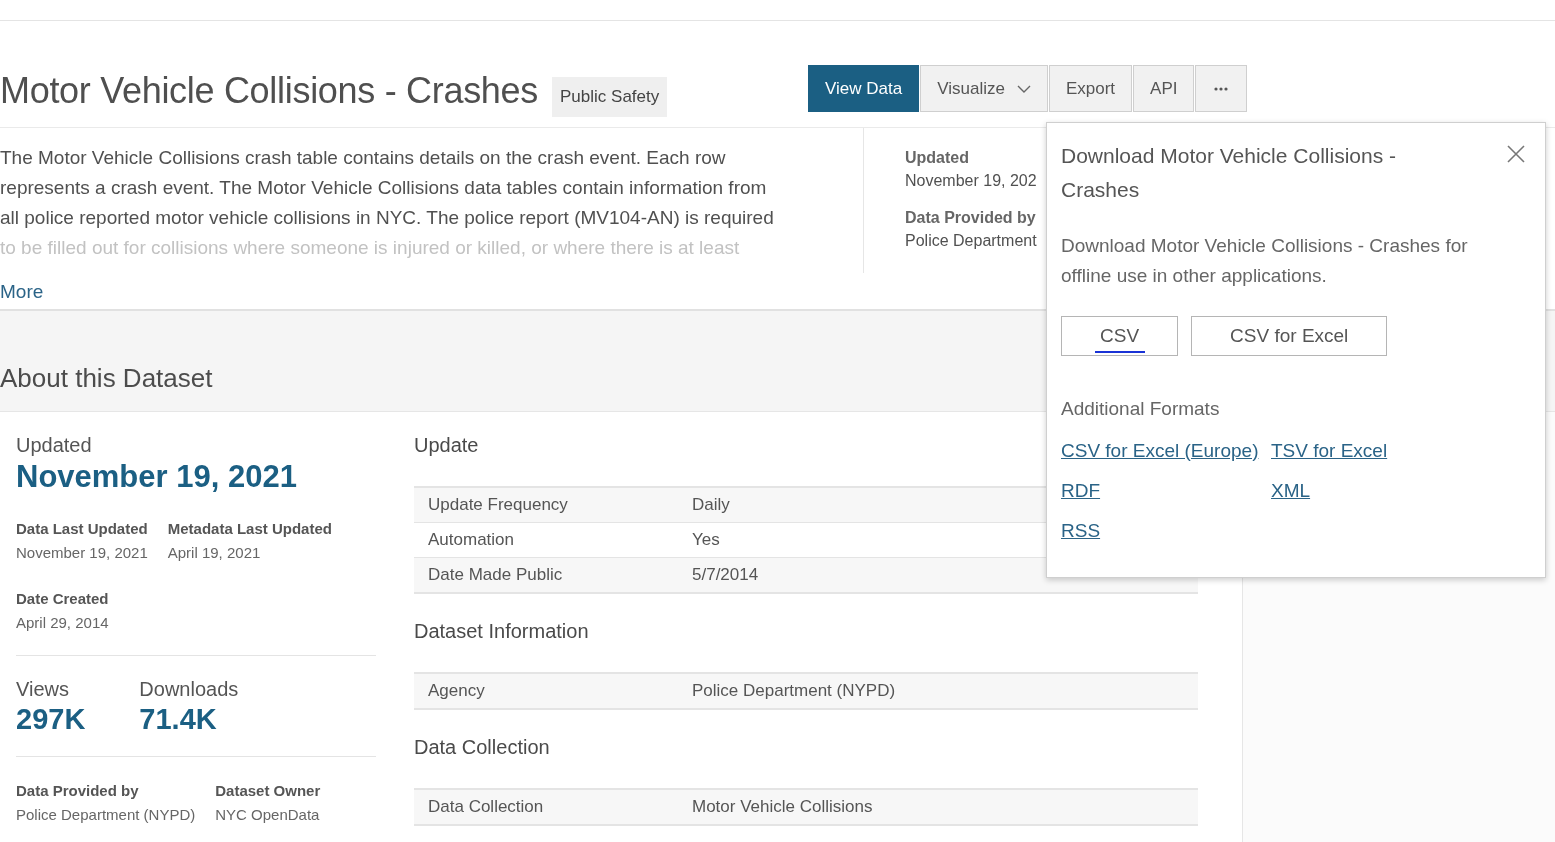 This screenshot has width=1555, height=842. I want to click on action-button: Export, so click(1090, 88).